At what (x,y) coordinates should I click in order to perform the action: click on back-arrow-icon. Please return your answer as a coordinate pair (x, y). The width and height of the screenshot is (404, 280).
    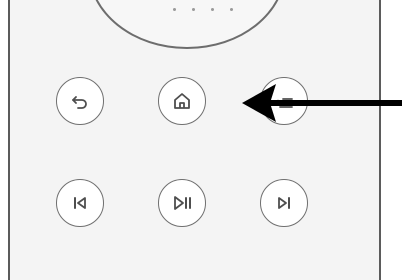
    Looking at the image, I should click on (79, 102).